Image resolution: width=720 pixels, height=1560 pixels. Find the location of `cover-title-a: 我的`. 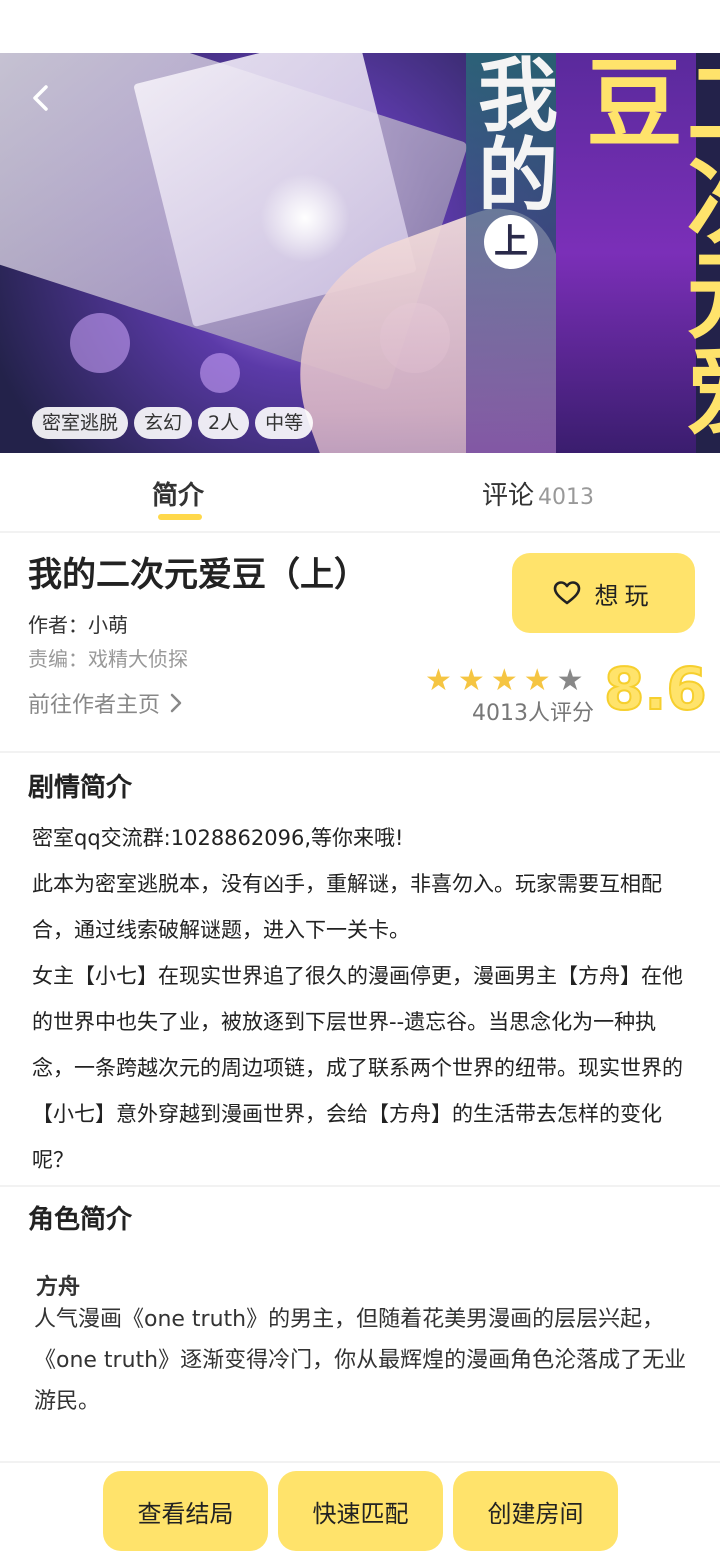

cover-title-a: 我的 is located at coordinates (512, 133).